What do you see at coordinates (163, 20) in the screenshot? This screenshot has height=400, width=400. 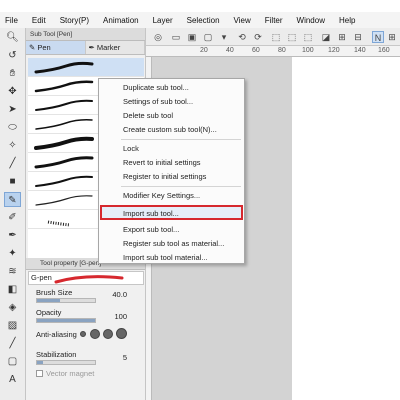 I see `menu-layer: Layer` at bounding box center [163, 20].